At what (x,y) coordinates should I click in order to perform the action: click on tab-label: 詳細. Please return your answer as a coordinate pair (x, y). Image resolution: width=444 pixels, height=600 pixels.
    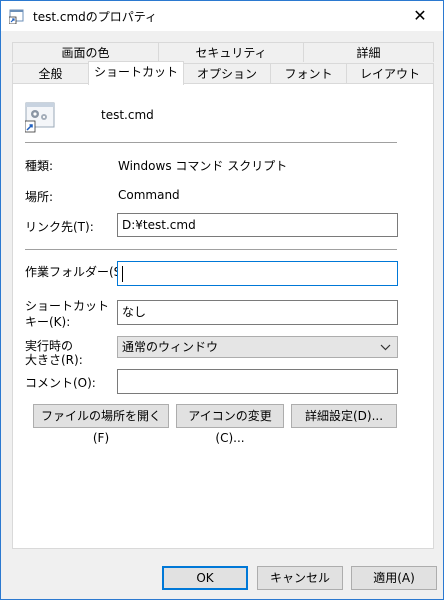
    Looking at the image, I should click on (368, 53).